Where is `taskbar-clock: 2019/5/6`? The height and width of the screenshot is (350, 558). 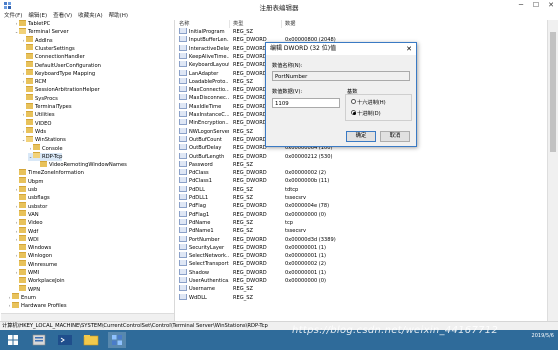 taskbar-clock: 2019/5/6 is located at coordinates (543, 336).